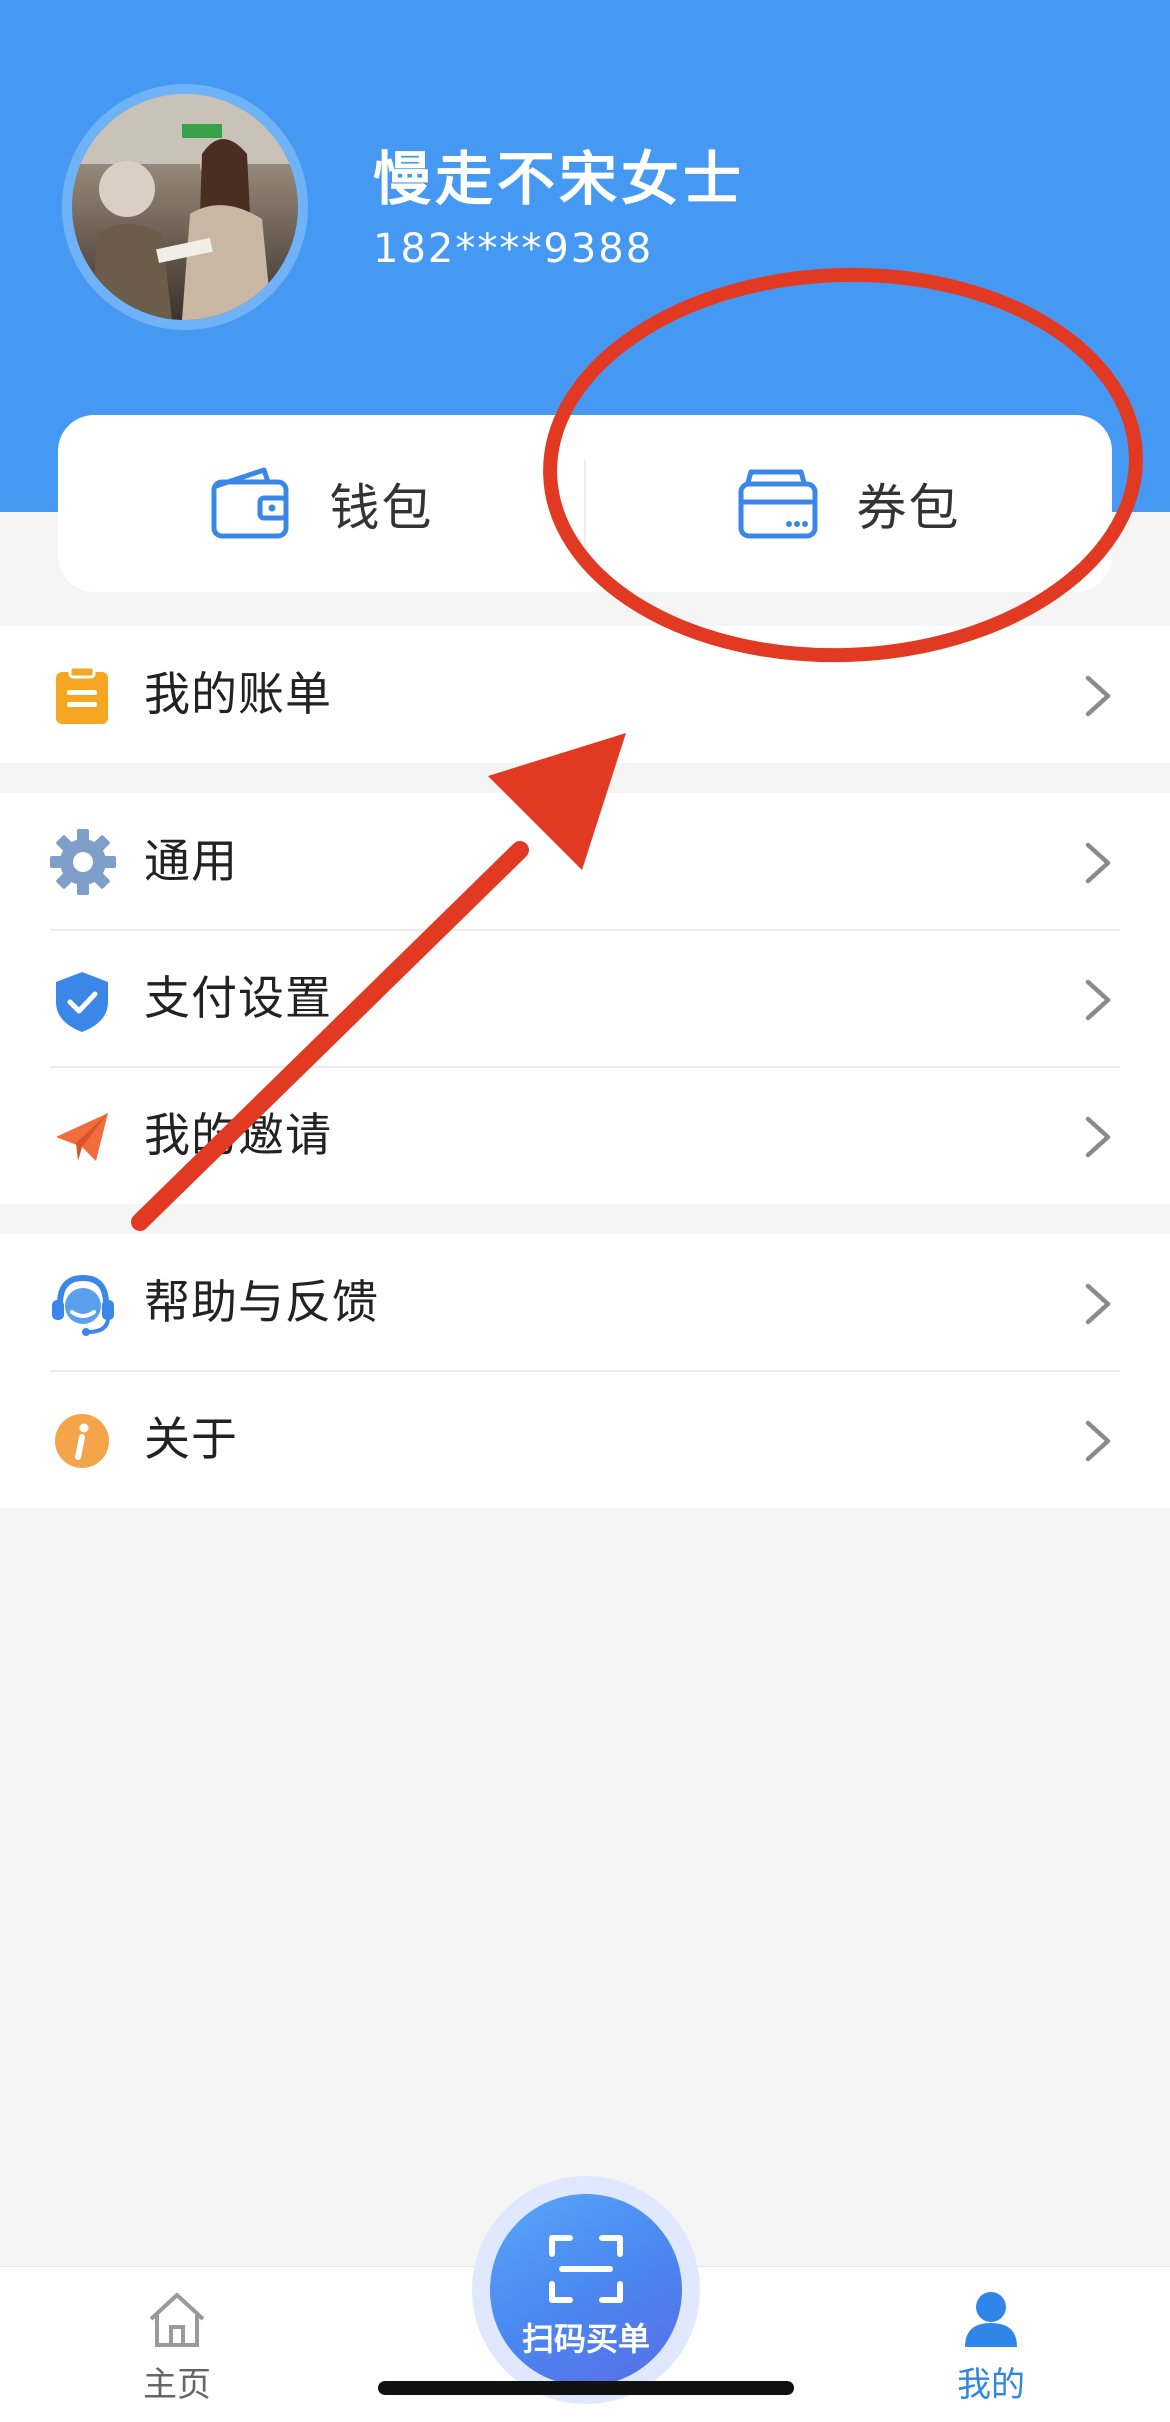 The image size is (1170, 2422). What do you see at coordinates (586, 2271) in the screenshot?
I see `scan-icon` at bounding box center [586, 2271].